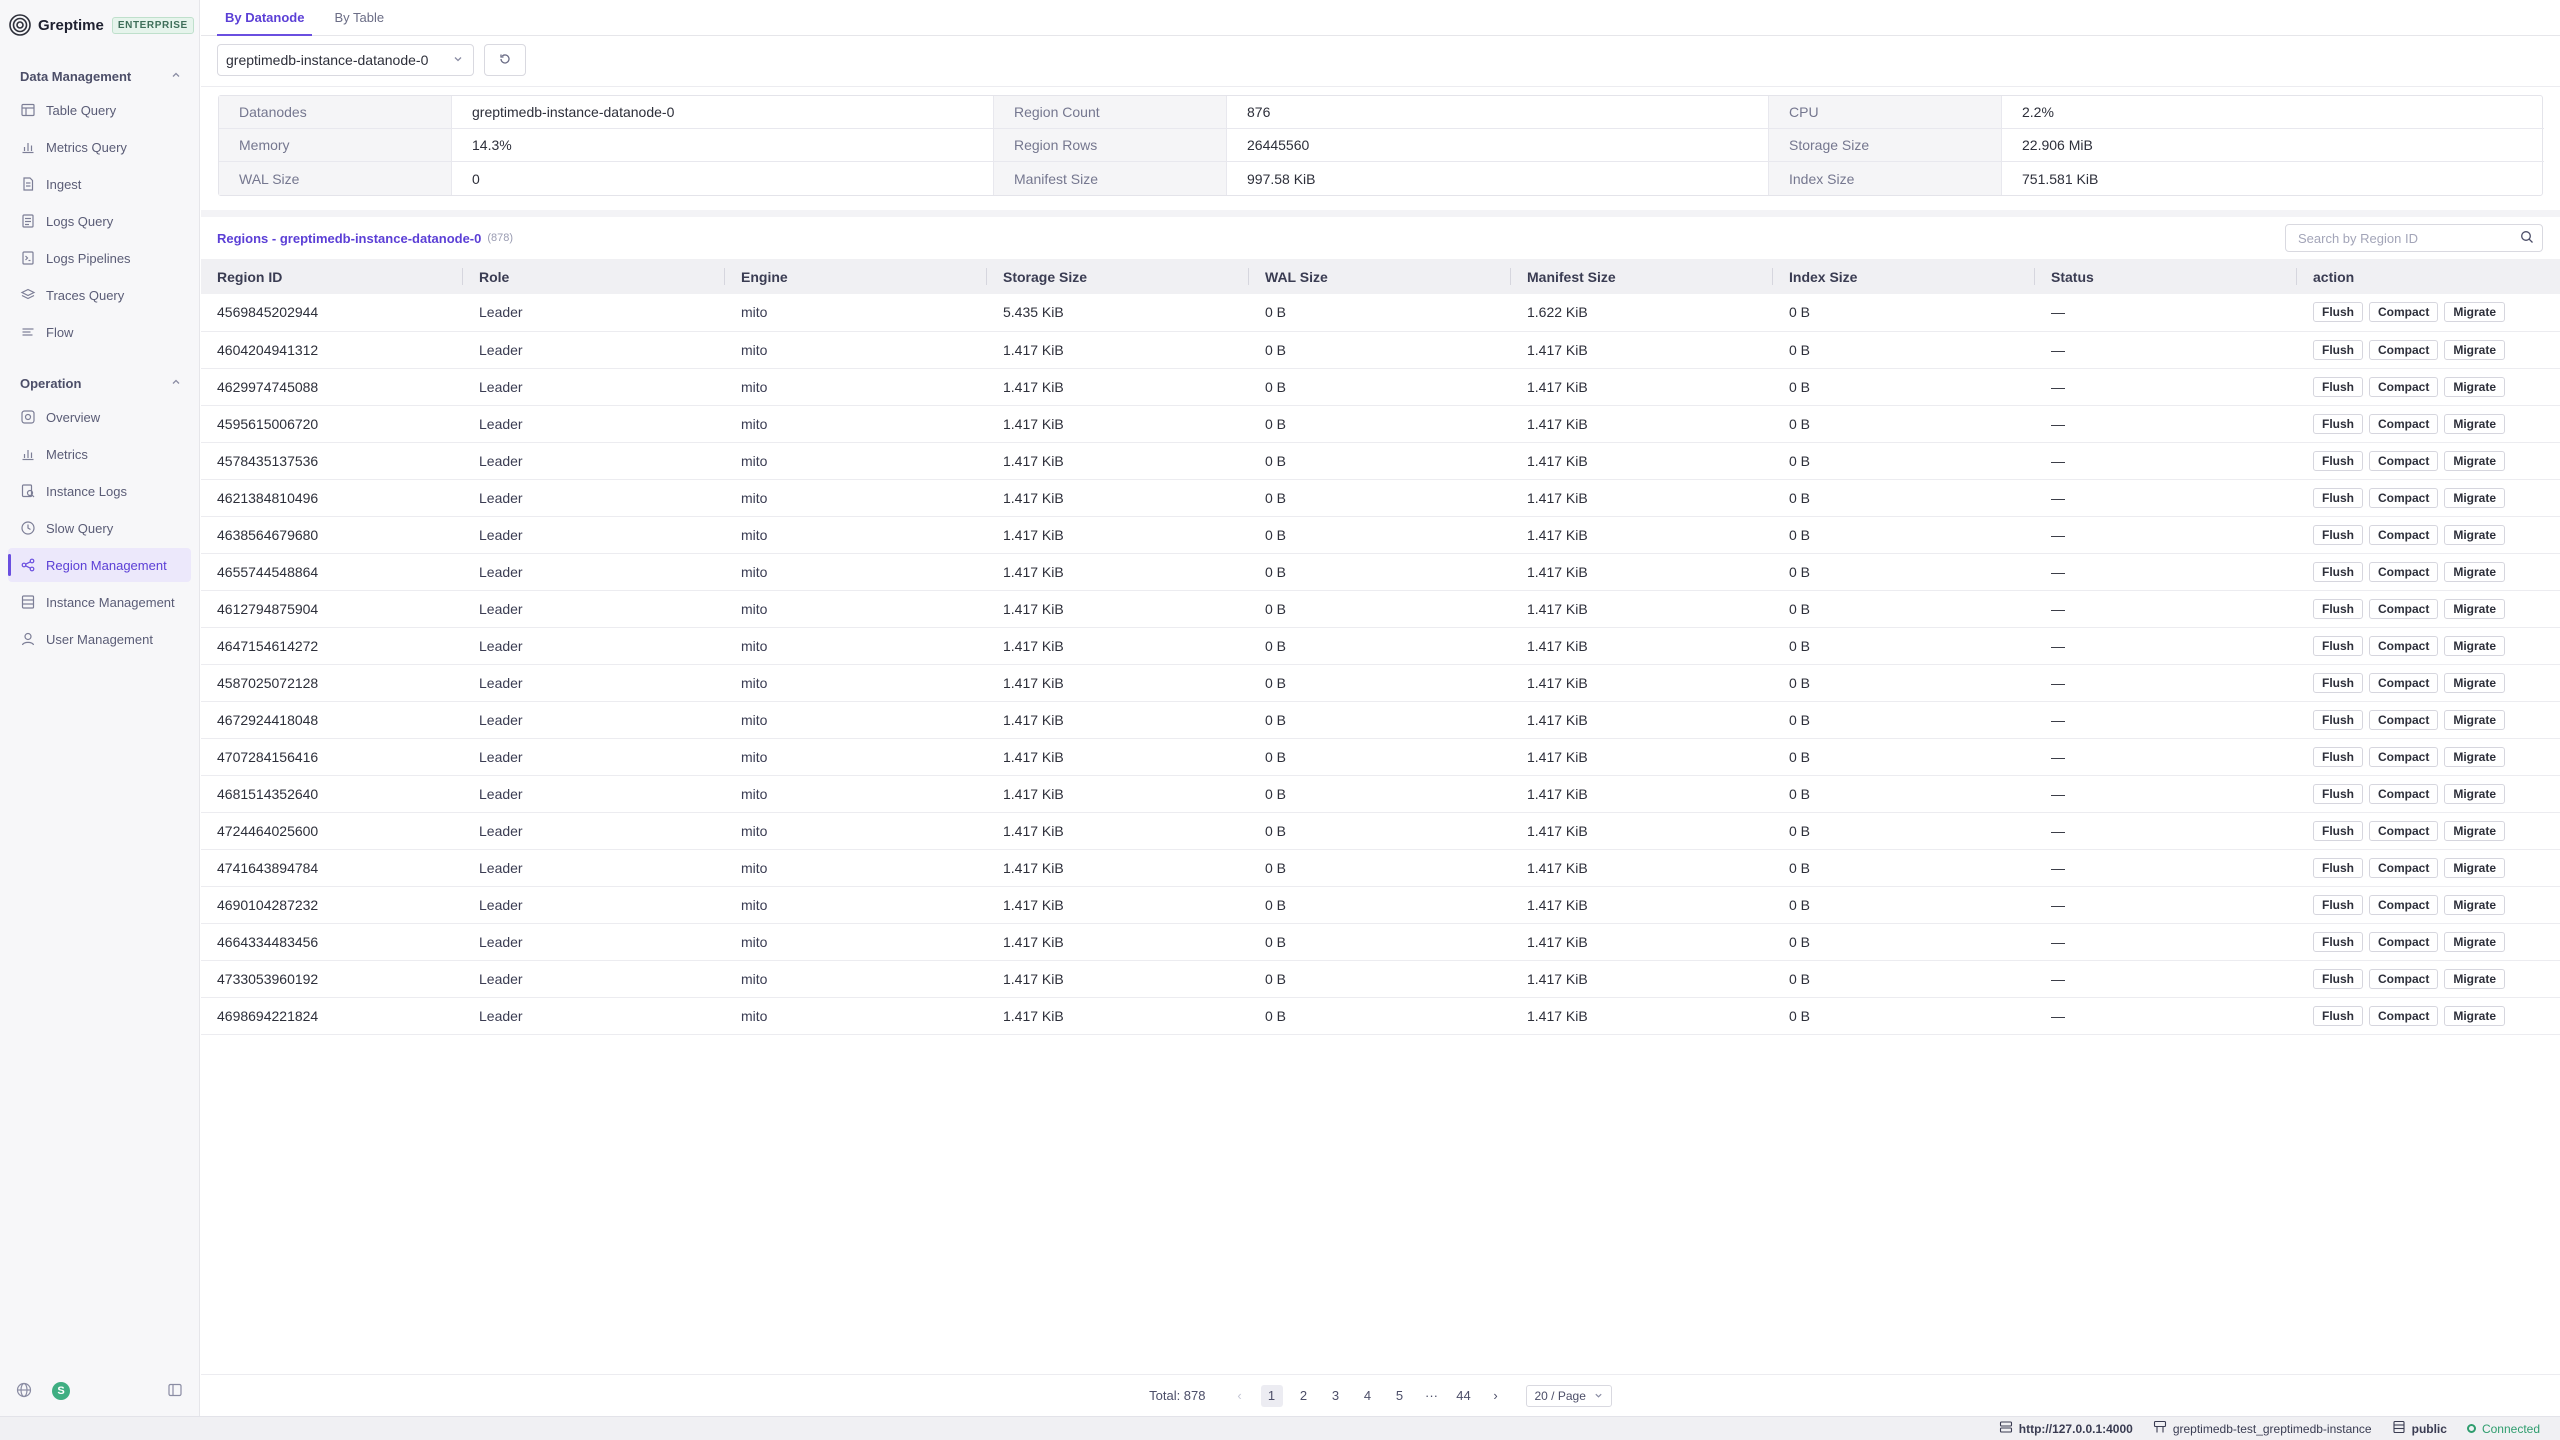 The height and width of the screenshot is (1440, 2560). What do you see at coordinates (345, 60) in the screenshot?
I see `datanode-select: greptimedb-instance-datanode-0` at bounding box center [345, 60].